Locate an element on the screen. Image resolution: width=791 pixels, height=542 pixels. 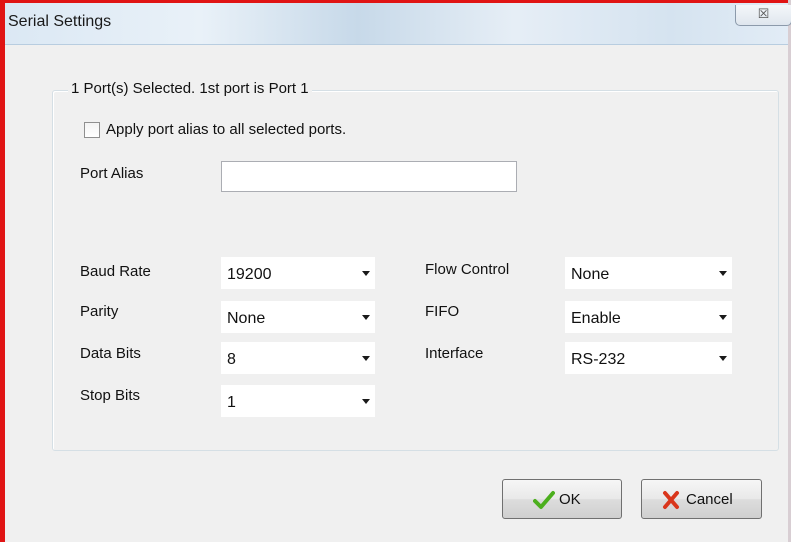
data-bits-label: Data Bits is located at coordinates (110, 353).